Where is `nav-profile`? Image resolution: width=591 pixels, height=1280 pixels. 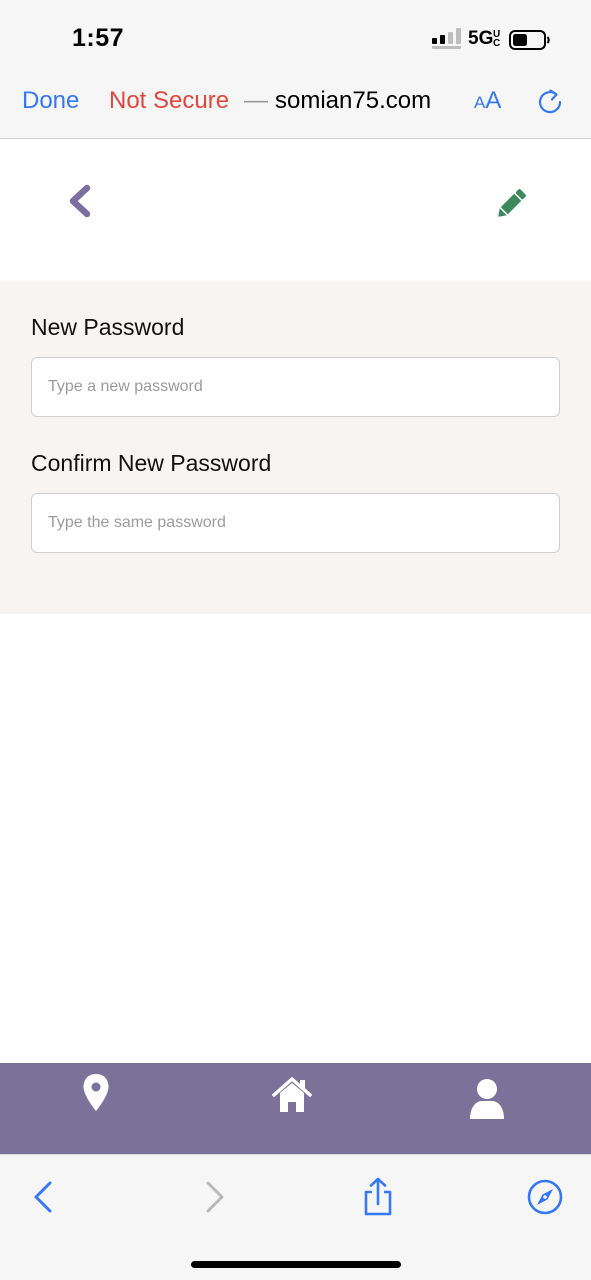 nav-profile is located at coordinates (487, 1096).